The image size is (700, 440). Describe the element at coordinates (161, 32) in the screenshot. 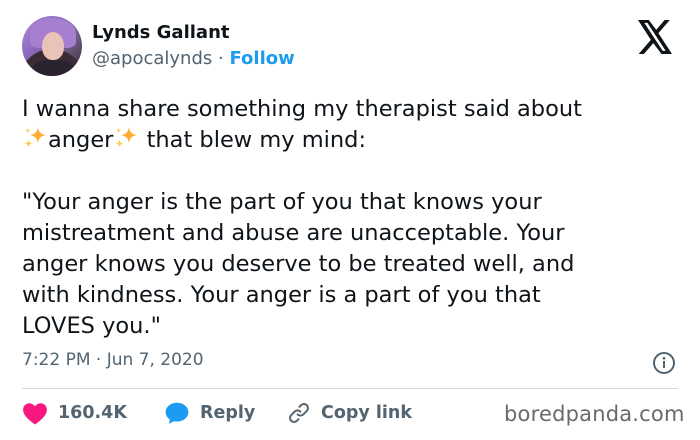

I see `user-display-name: Lynds Gallant` at that location.